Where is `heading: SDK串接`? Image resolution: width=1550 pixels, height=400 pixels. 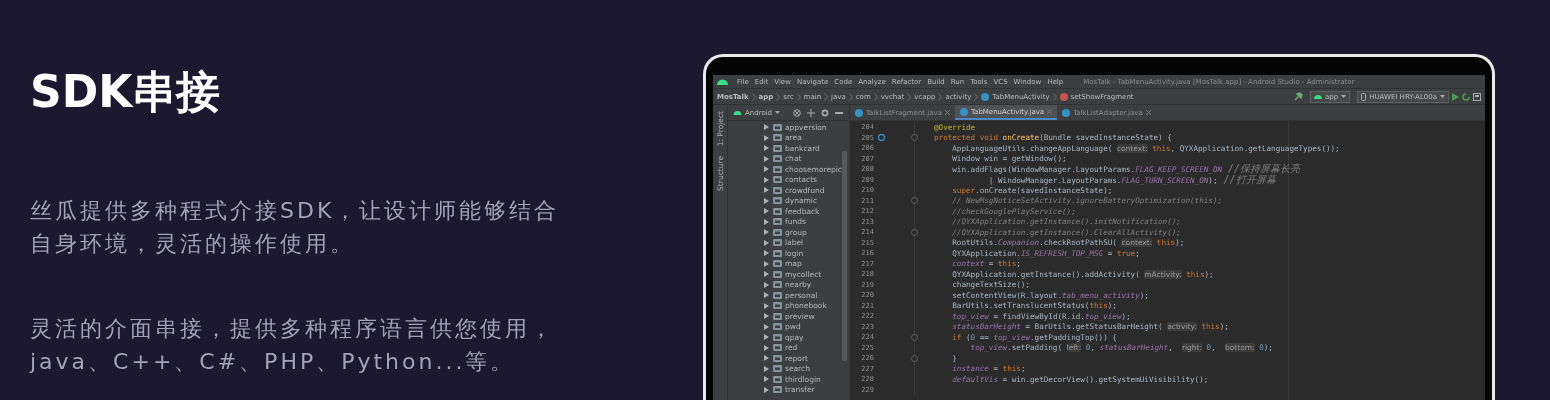 heading: SDK串接 is located at coordinates (126, 92).